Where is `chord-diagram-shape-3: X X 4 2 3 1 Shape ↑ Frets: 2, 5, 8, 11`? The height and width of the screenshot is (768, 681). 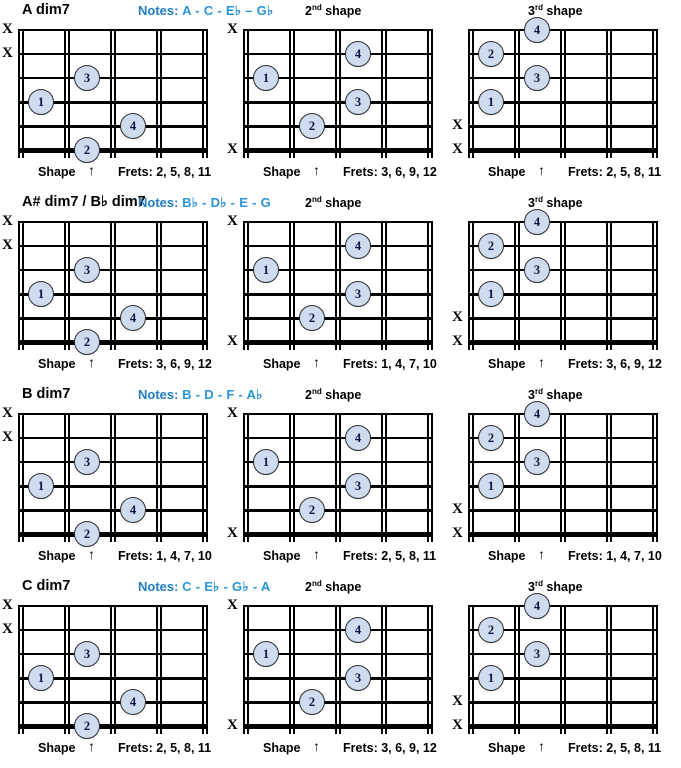
chord-diagram-shape-3: X X 4 2 3 1 Shape ↑ Frets: 2, 5, 8, 11 is located at coordinates (562, 104).